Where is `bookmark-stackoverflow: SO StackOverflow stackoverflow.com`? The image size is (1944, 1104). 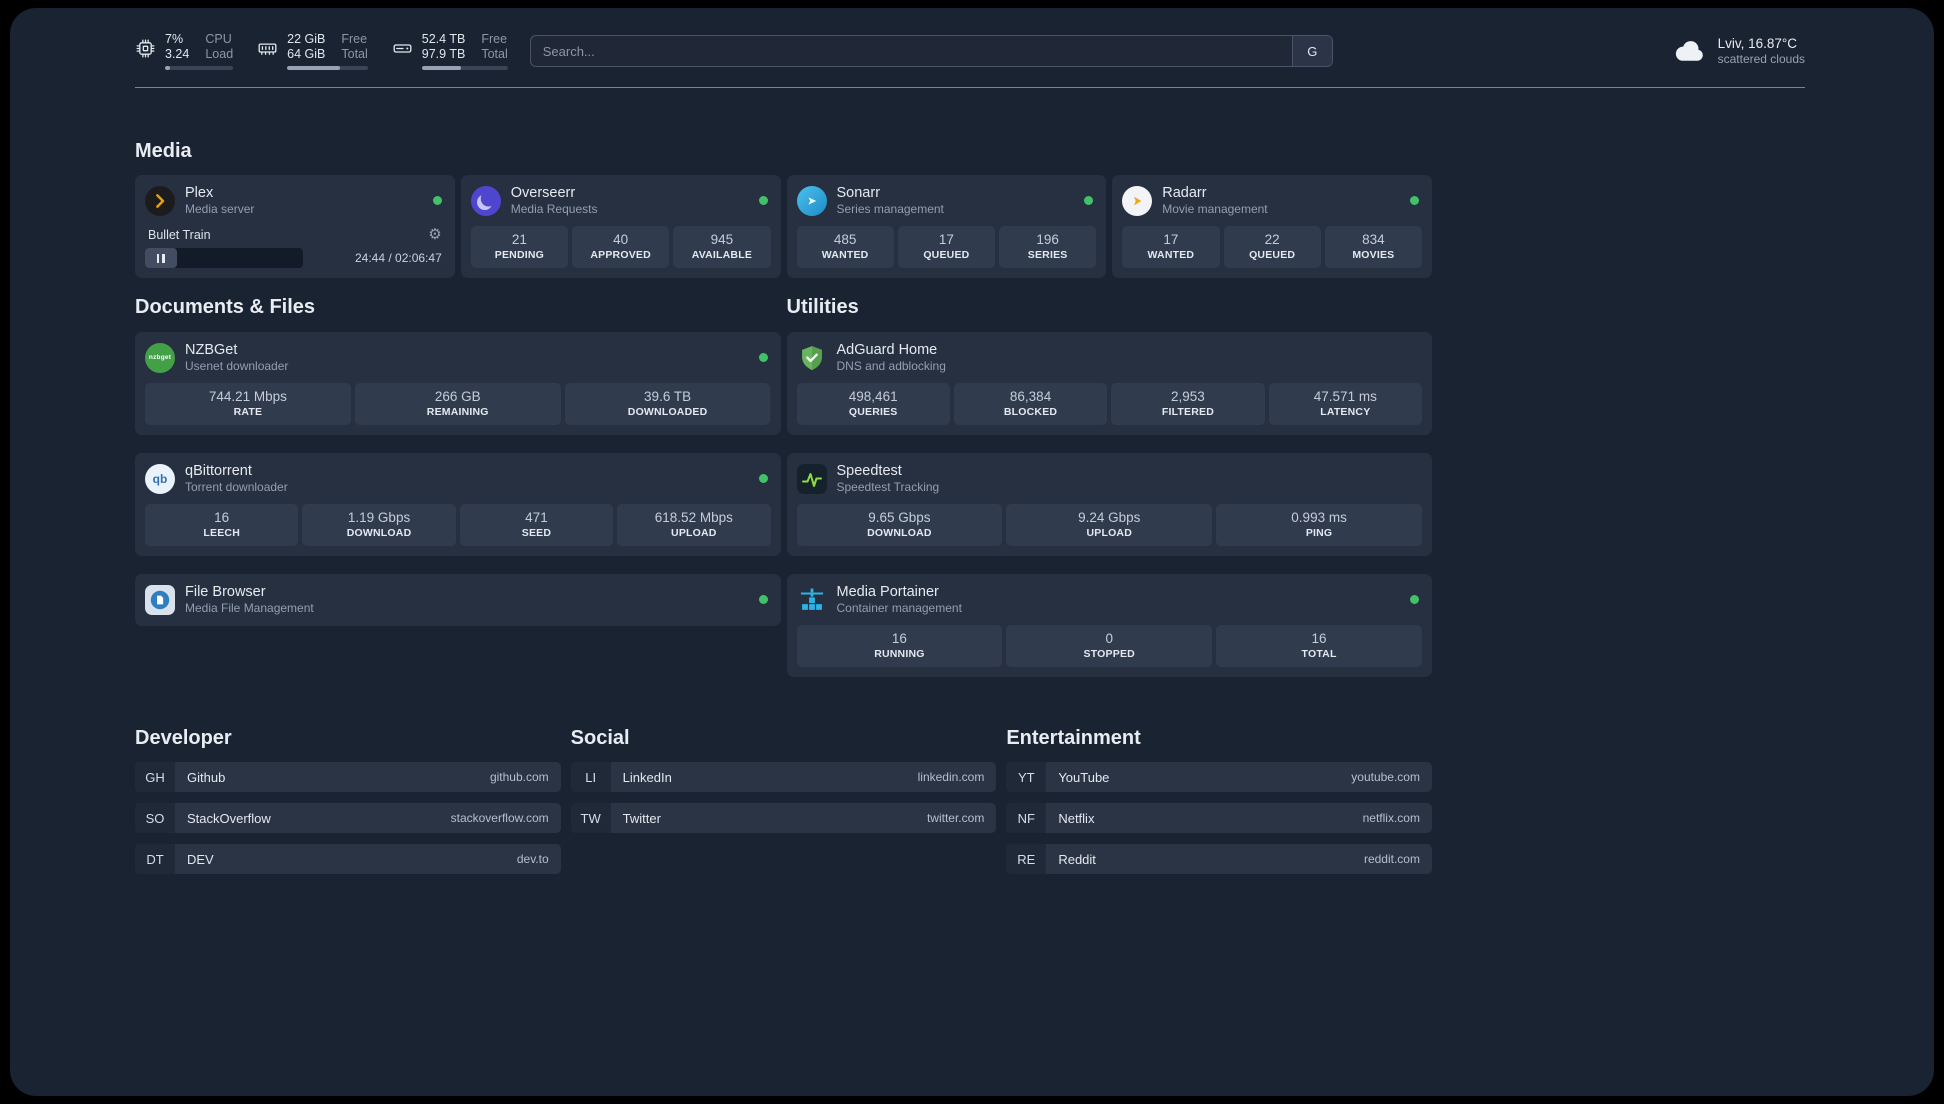 bookmark-stackoverflow: SO StackOverflow stackoverflow.com is located at coordinates (348, 818).